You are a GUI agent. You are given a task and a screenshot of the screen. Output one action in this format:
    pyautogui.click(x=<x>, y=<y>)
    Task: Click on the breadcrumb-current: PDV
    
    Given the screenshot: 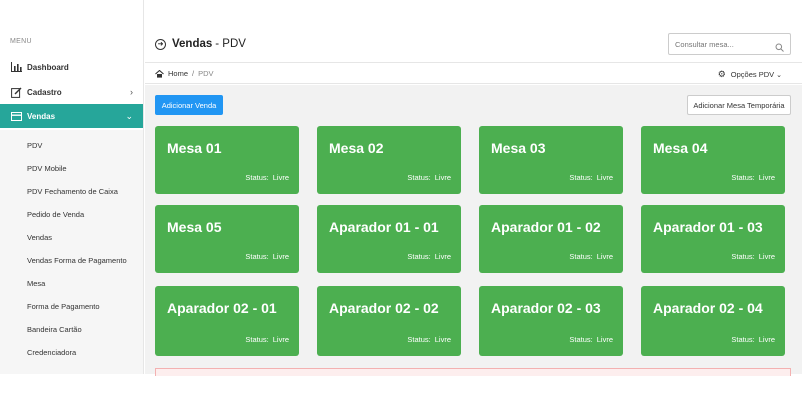 What is the action you would take?
    pyautogui.click(x=206, y=73)
    